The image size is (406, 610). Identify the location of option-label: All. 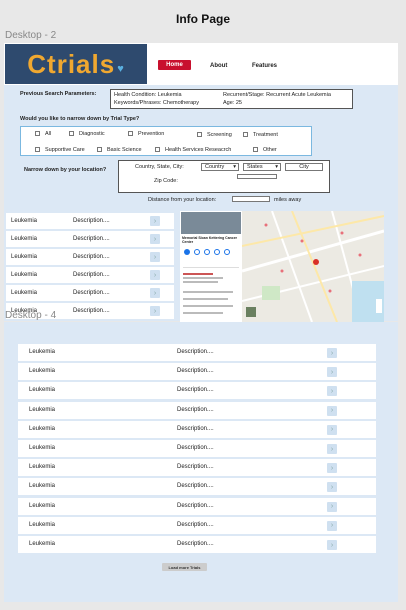
(48, 134).